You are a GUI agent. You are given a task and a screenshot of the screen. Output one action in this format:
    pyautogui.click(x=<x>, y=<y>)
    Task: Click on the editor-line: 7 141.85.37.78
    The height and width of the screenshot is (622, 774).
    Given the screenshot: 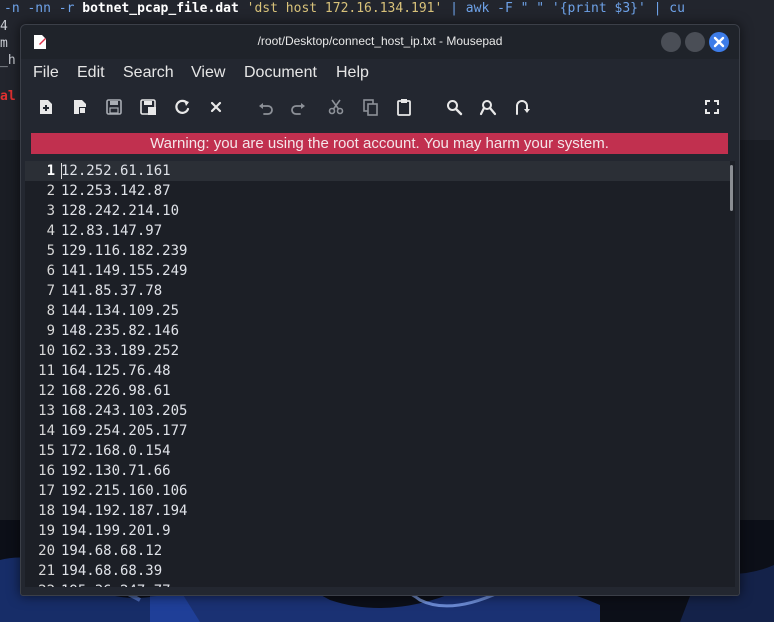 What is the action you would take?
    pyautogui.click(x=375, y=291)
    